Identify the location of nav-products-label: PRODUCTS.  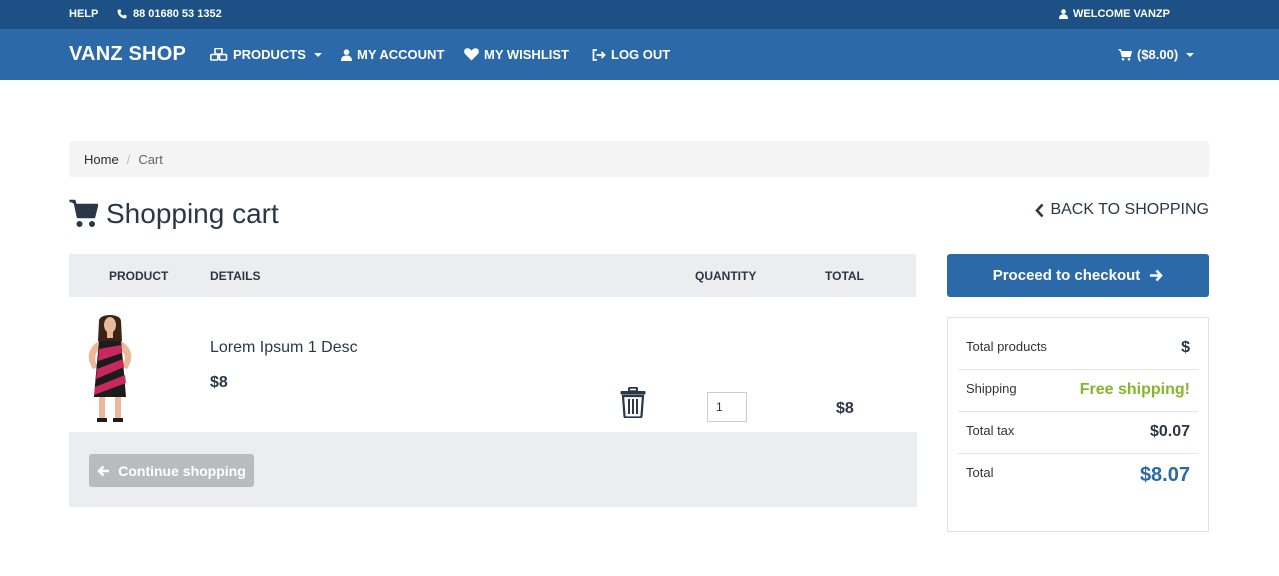
(269, 54).